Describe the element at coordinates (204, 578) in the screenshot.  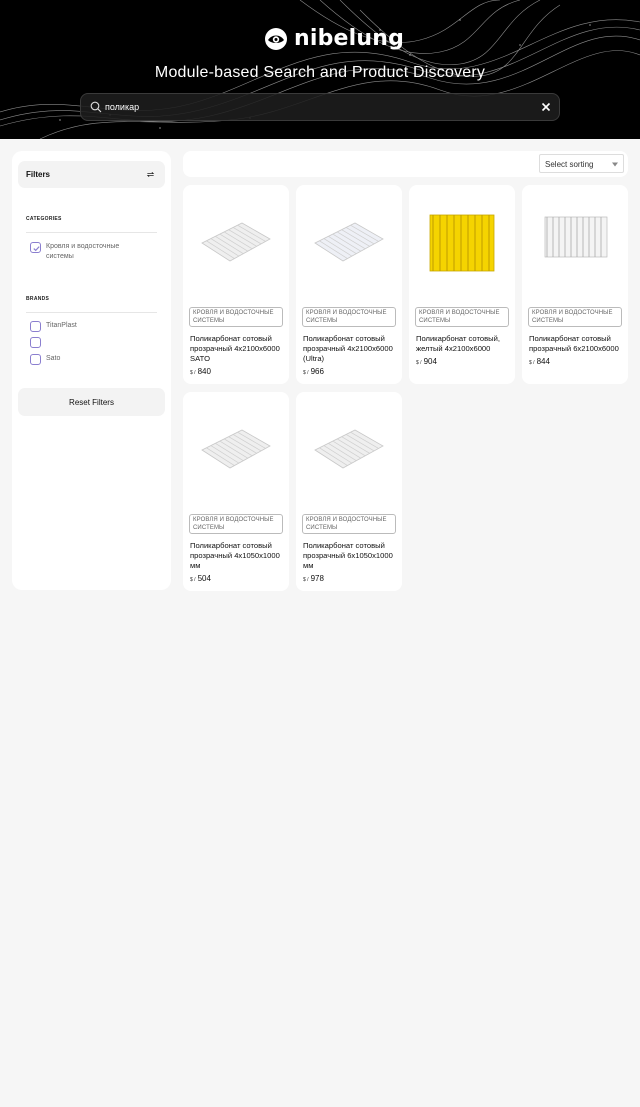
I see `price-value: 504` at that location.